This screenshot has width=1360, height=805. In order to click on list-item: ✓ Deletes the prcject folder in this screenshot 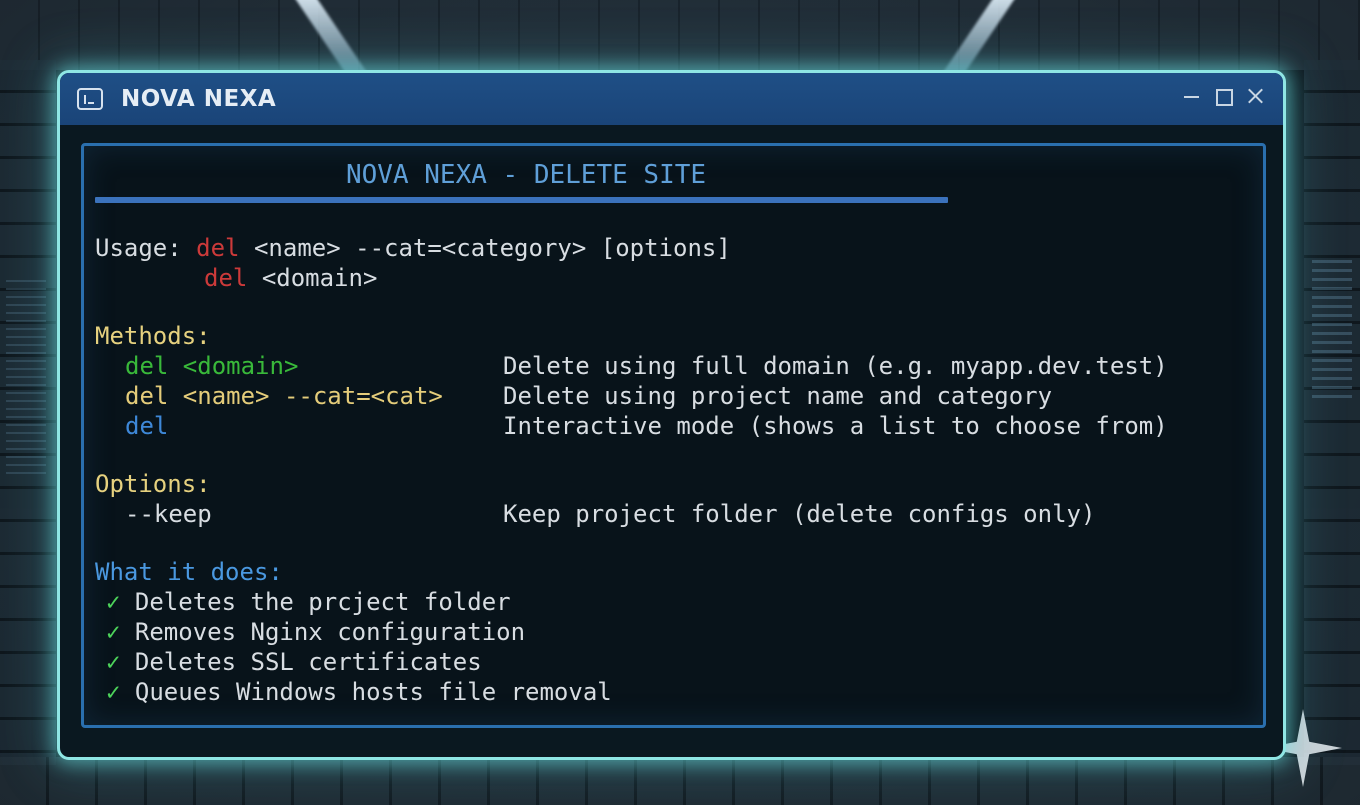, I will do `click(308, 602)`.